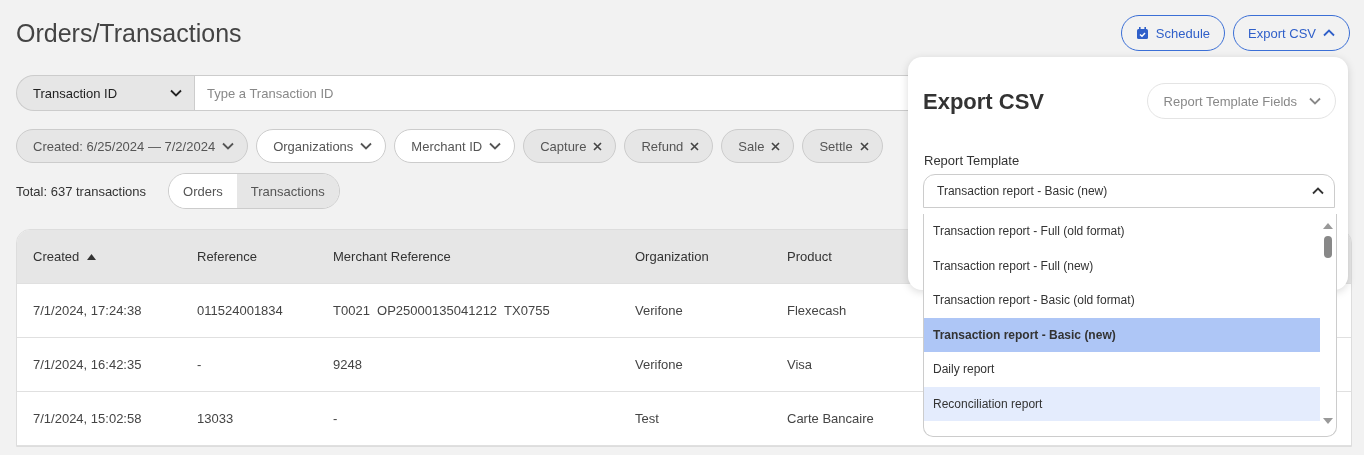 The image size is (1364, 455). I want to click on column-header: Created, so click(99, 256).